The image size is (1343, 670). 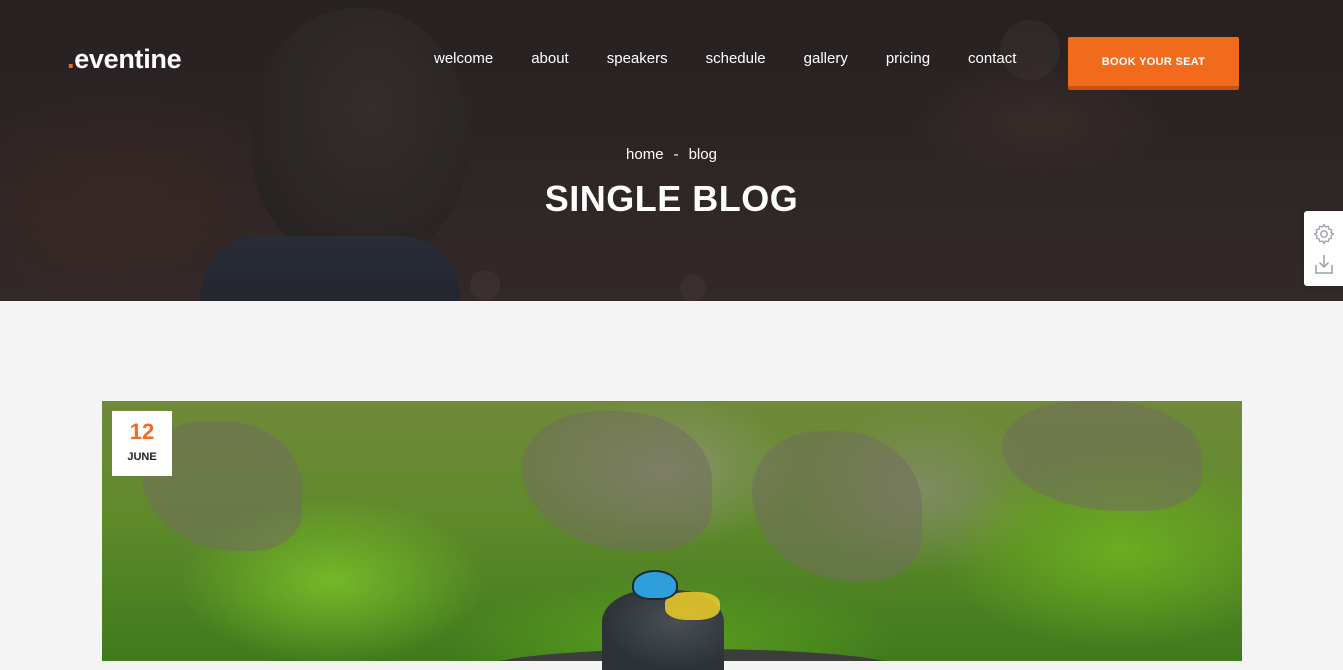 I want to click on logo-text: eventine, so click(x=128, y=59).